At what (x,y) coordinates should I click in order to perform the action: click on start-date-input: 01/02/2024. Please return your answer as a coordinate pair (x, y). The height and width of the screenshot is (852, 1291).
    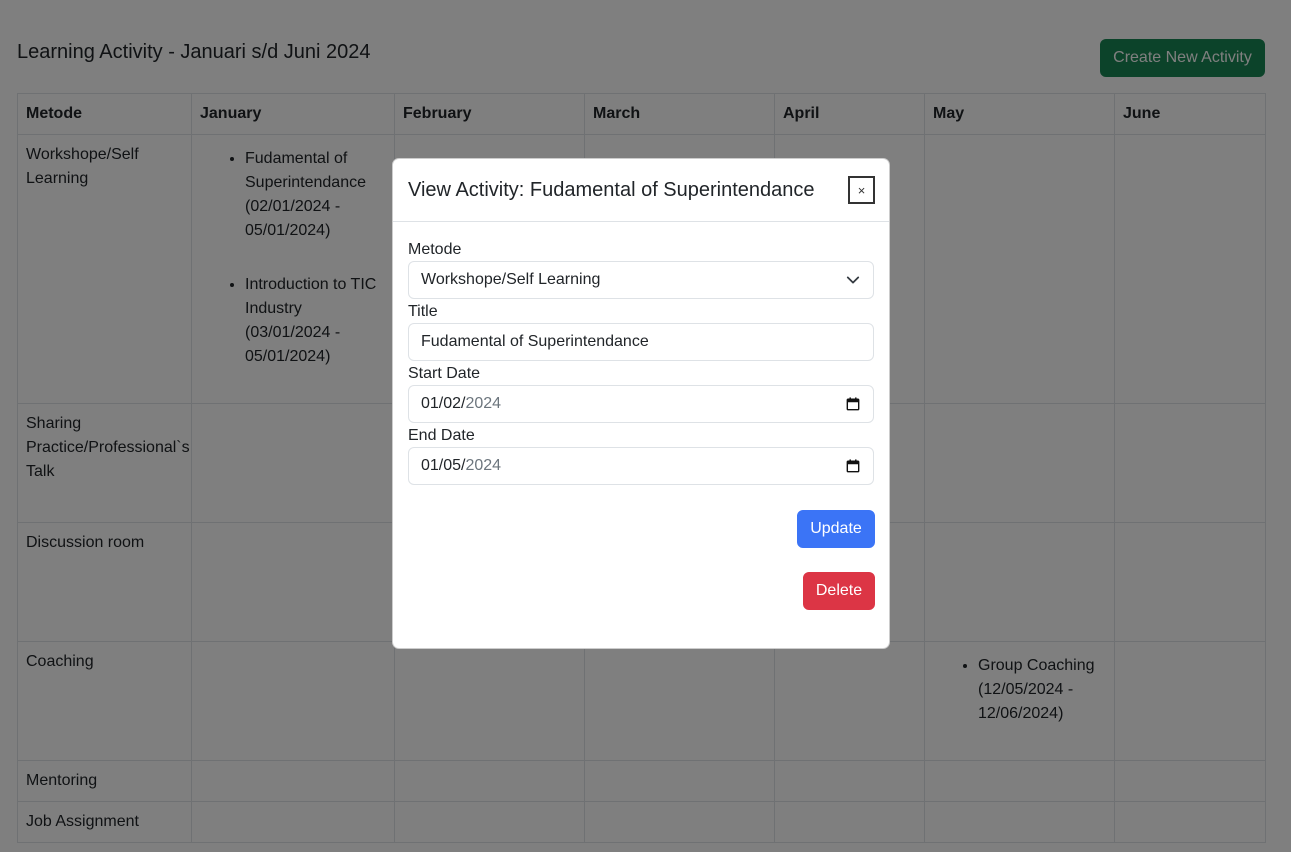
    Looking at the image, I should click on (641, 404).